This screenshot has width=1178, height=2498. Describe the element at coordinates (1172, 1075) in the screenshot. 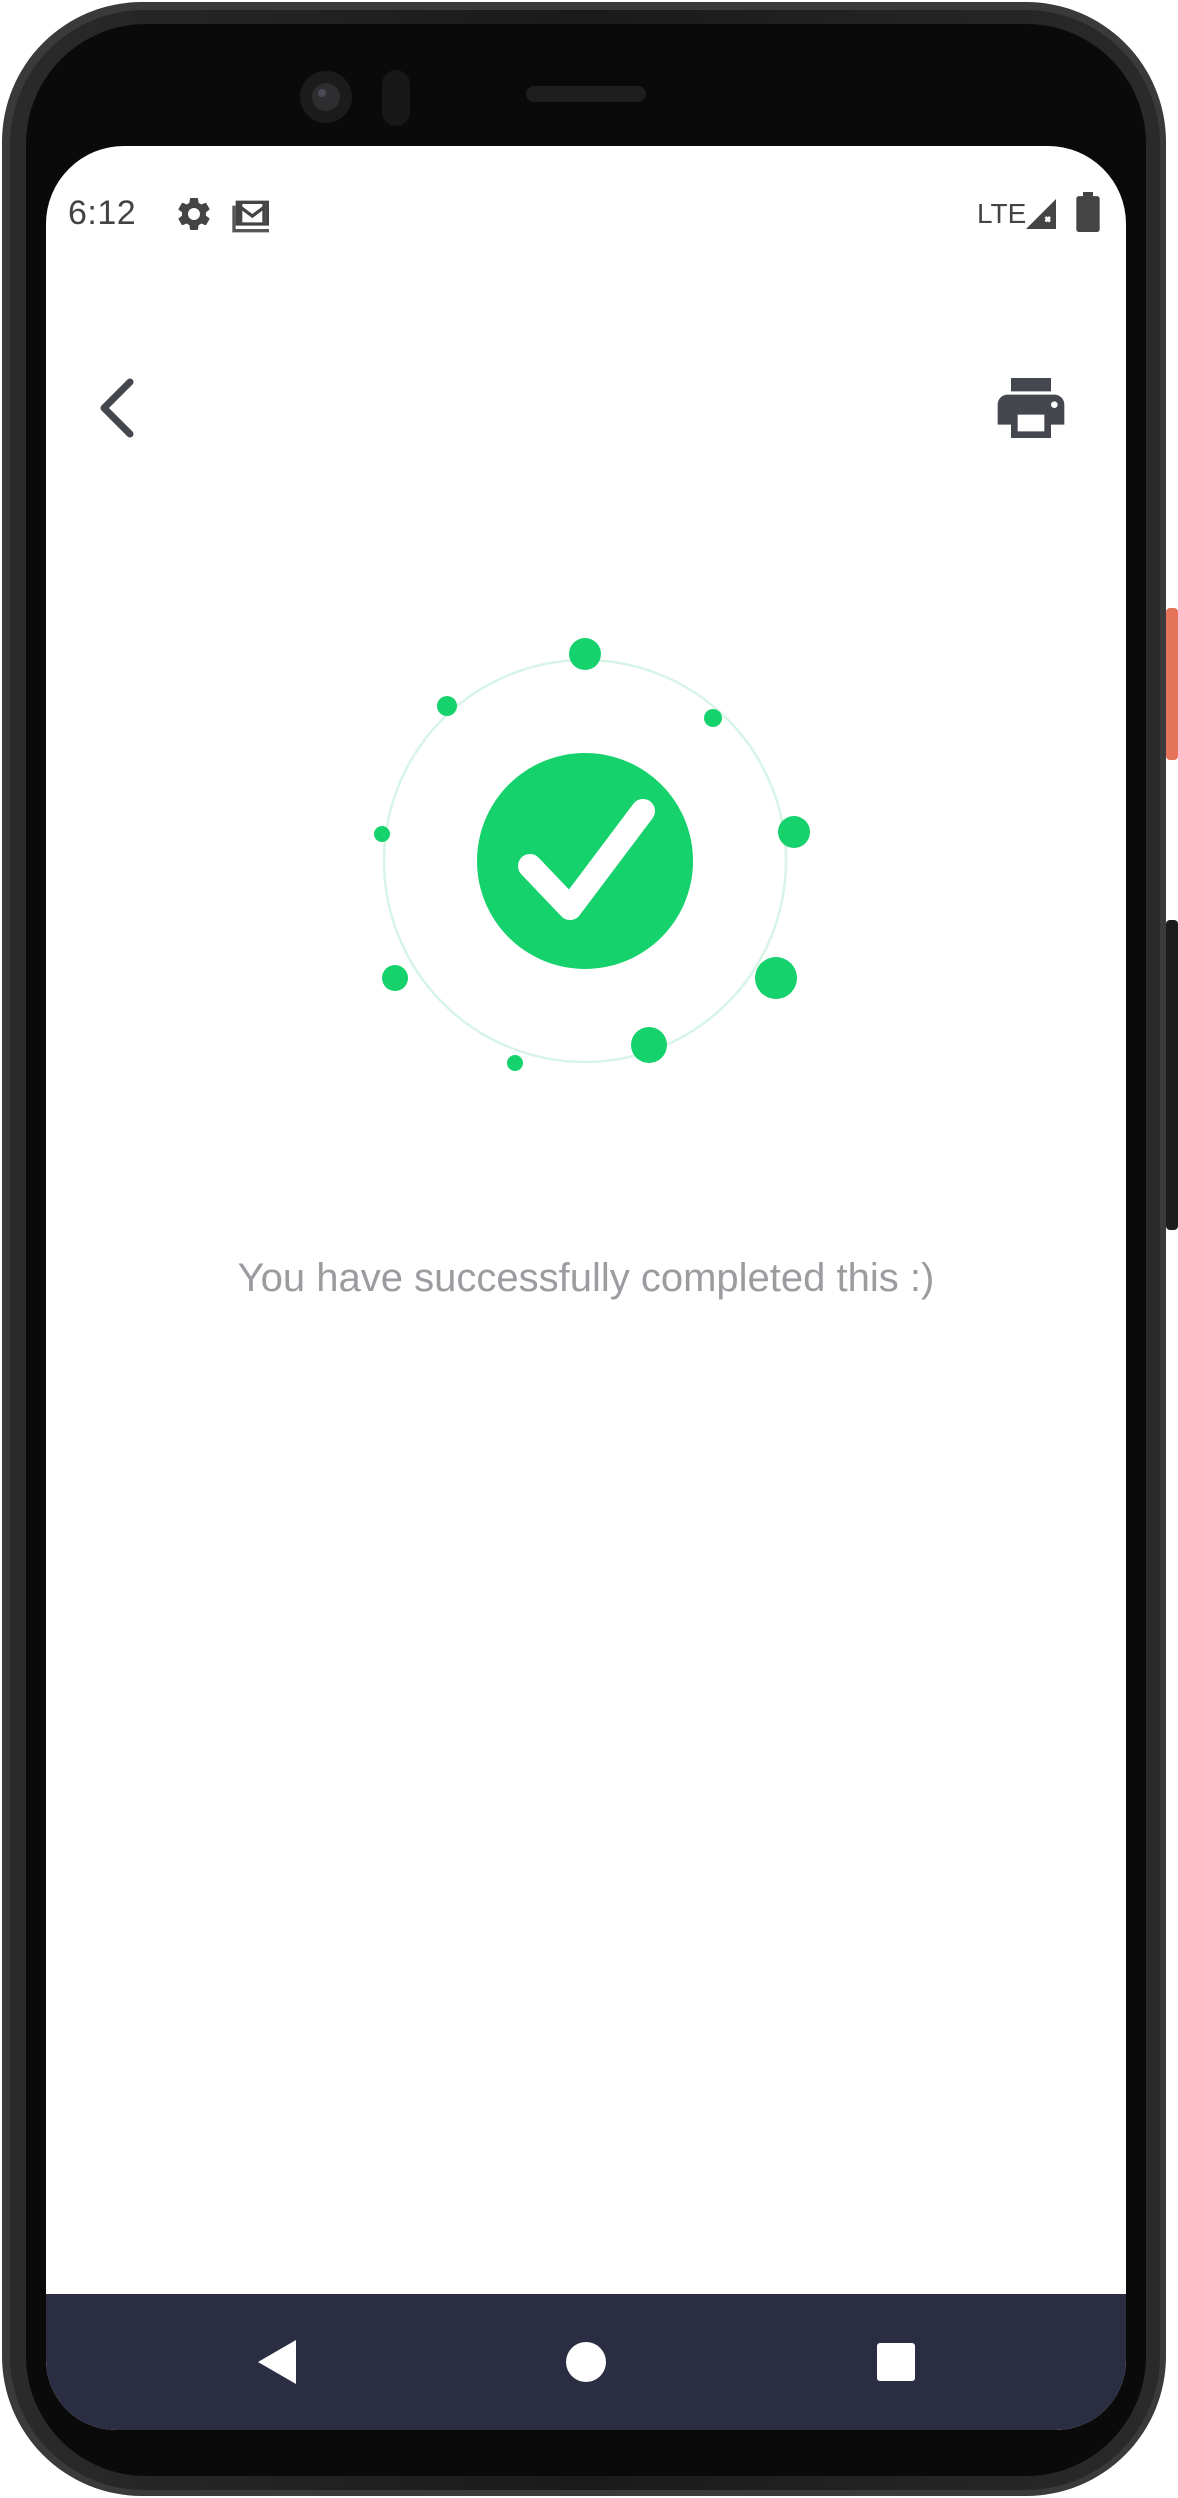

I see `volume-button` at that location.